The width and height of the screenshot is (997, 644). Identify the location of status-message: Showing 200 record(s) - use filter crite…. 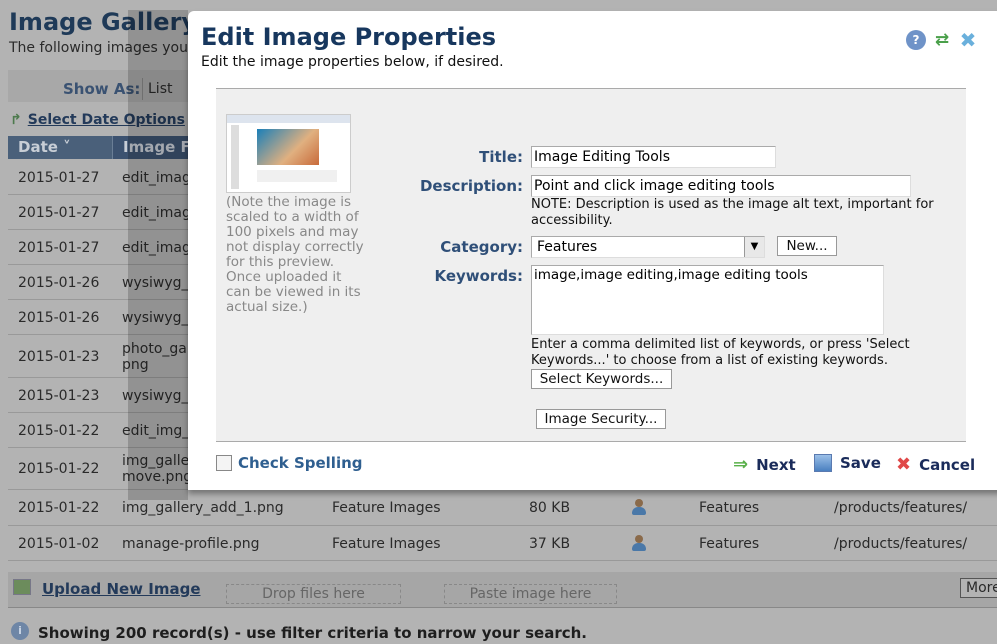
(313, 633).